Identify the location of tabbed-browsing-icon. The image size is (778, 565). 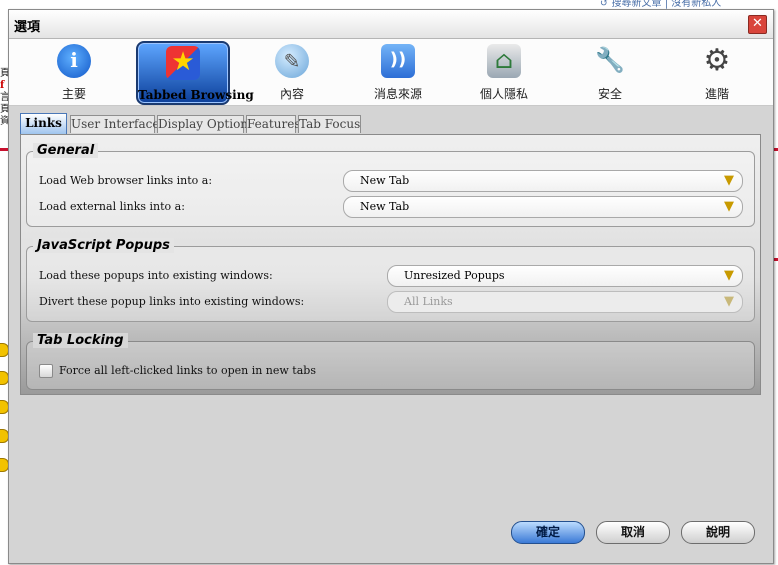
(183, 63).